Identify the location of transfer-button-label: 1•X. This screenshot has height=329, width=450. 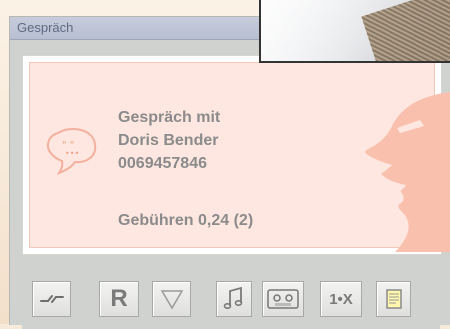
(341, 299).